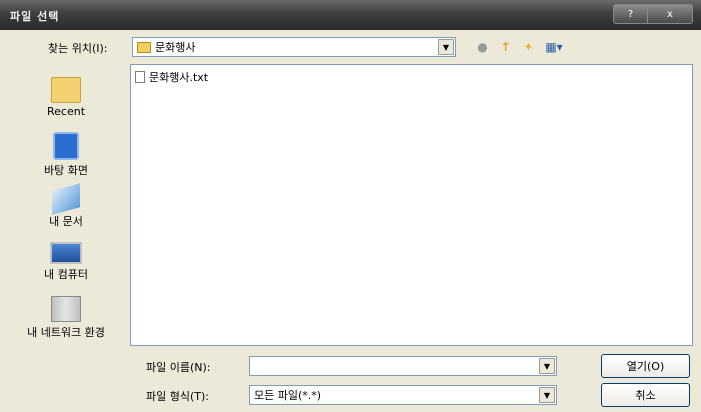  What do you see at coordinates (66, 90) in the screenshot?
I see `recent-folder-icon` at bounding box center [66, 90].